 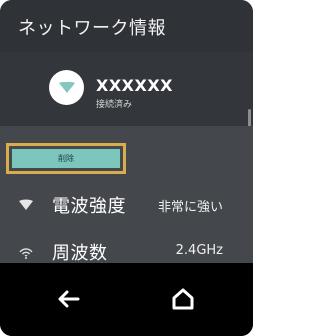 What do you see at coordinates (126, 246) in the screenshot?
I see `frequency-row: 周波数 2.4GHz` at bounding box center [126, 246].